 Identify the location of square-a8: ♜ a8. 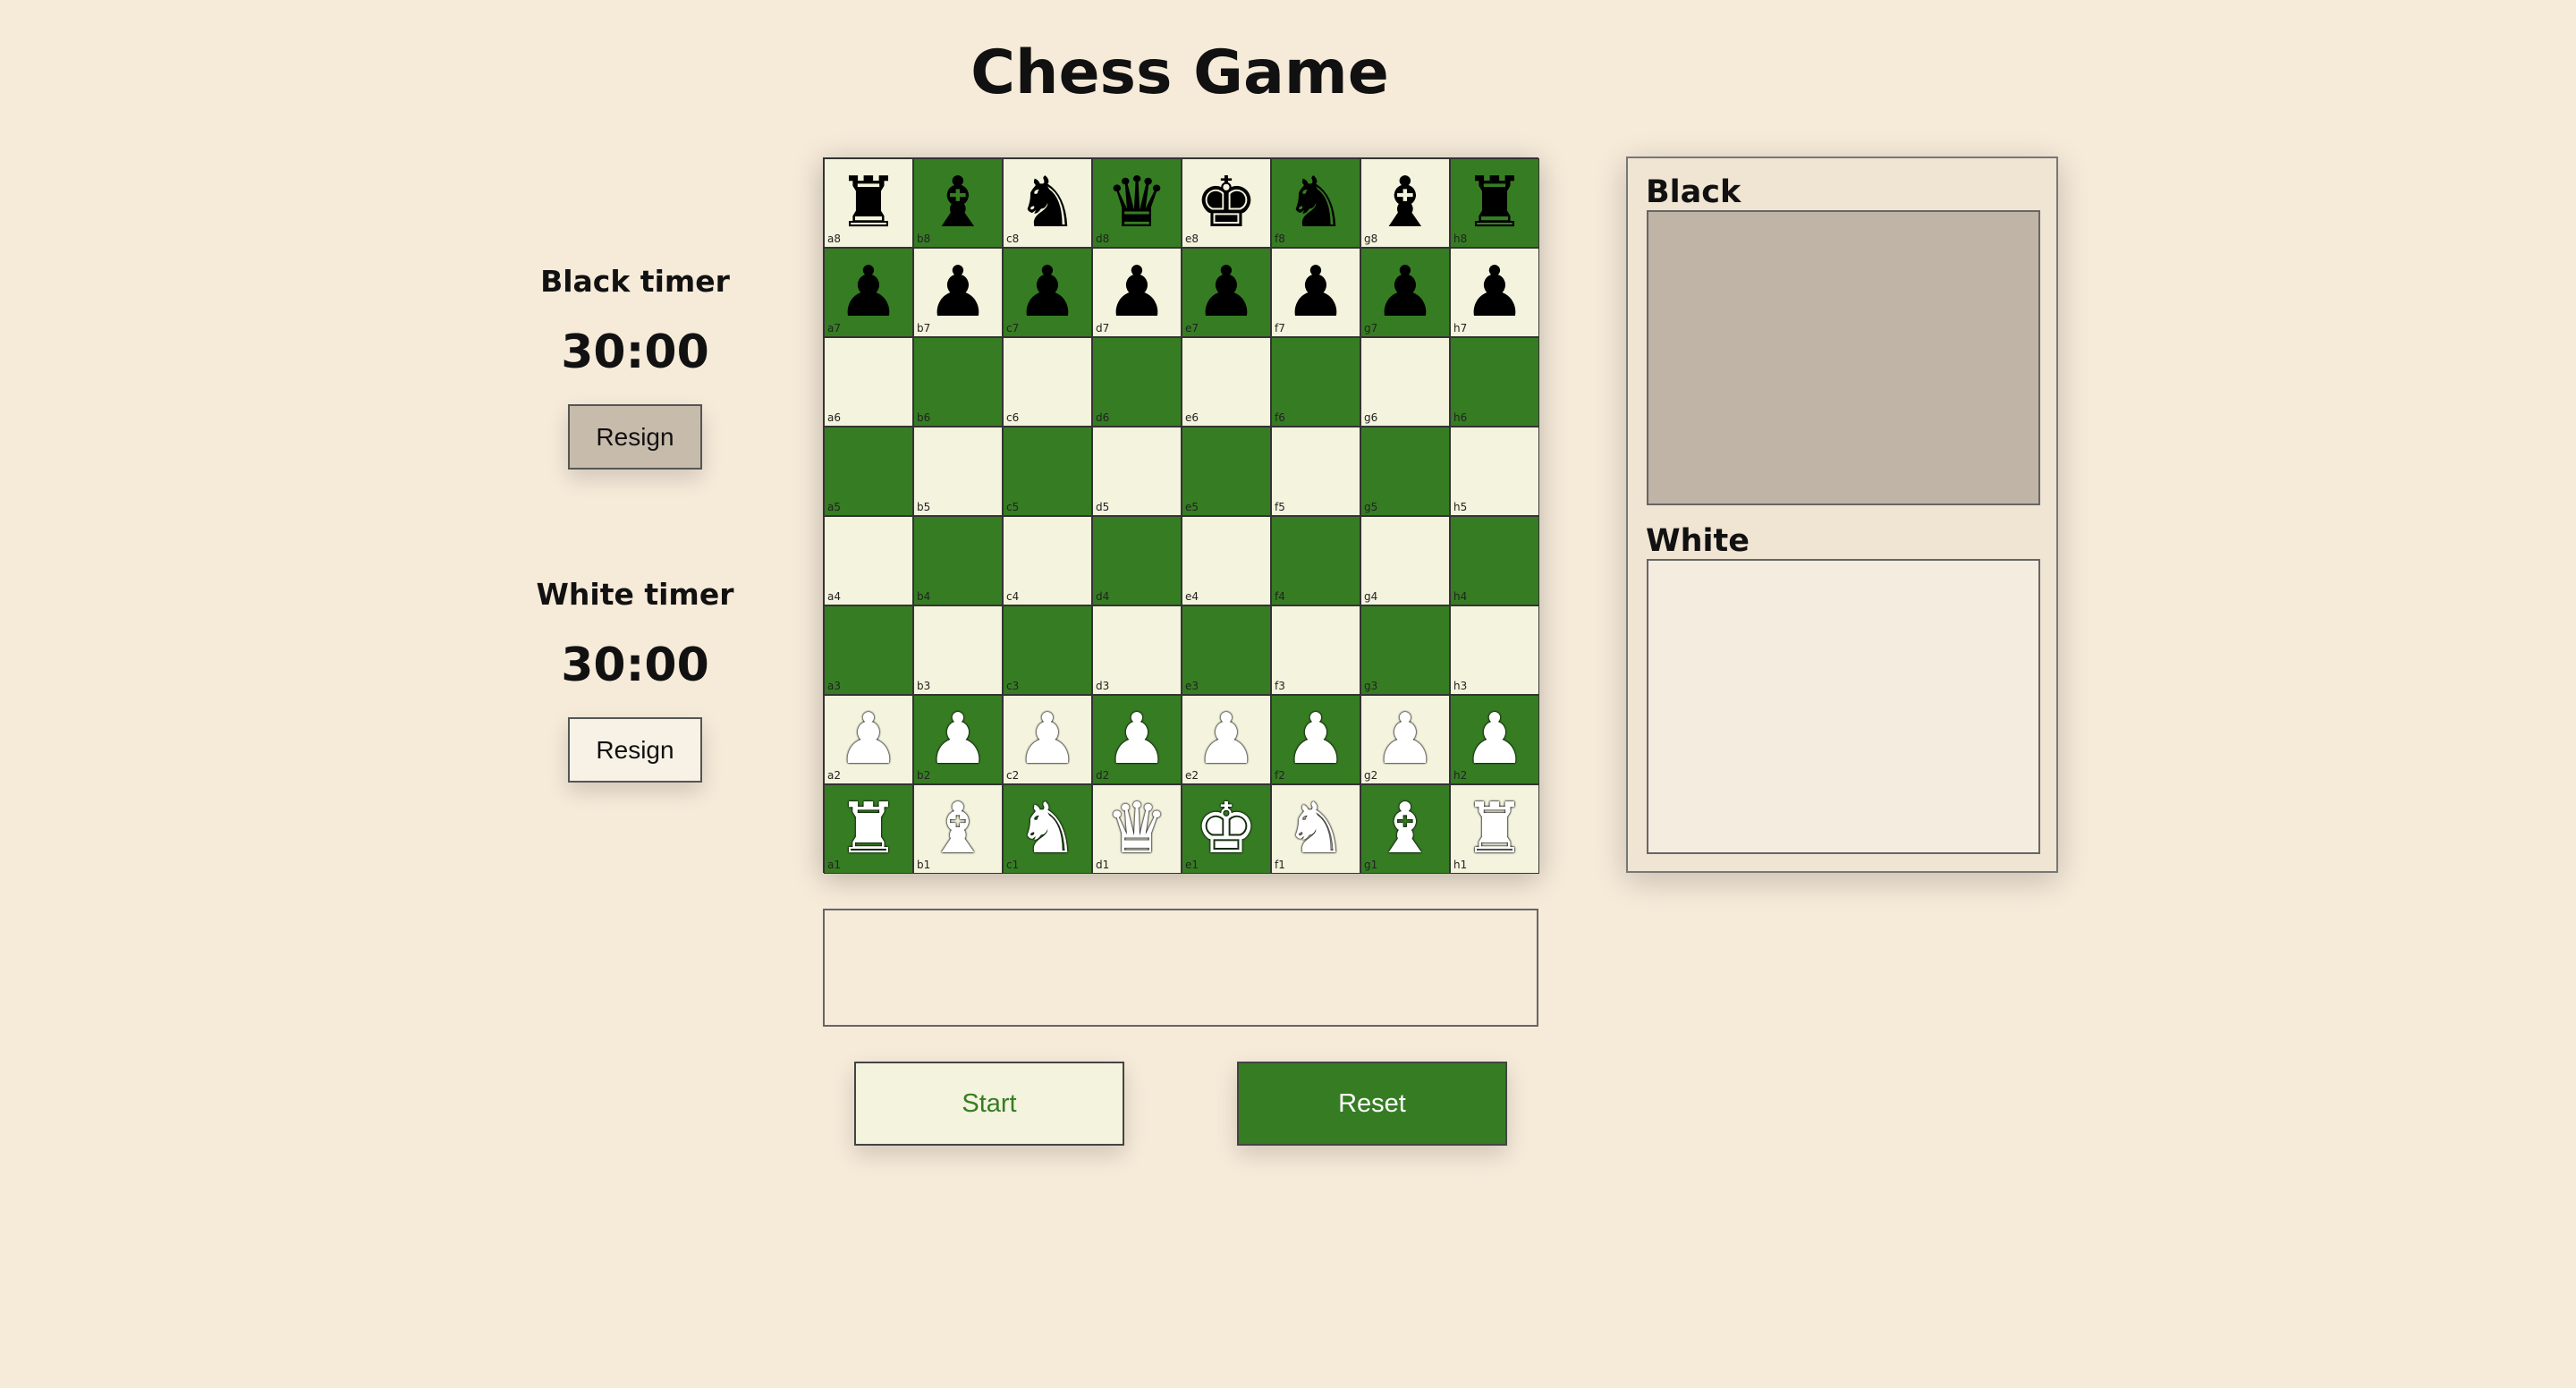
(868, 203).